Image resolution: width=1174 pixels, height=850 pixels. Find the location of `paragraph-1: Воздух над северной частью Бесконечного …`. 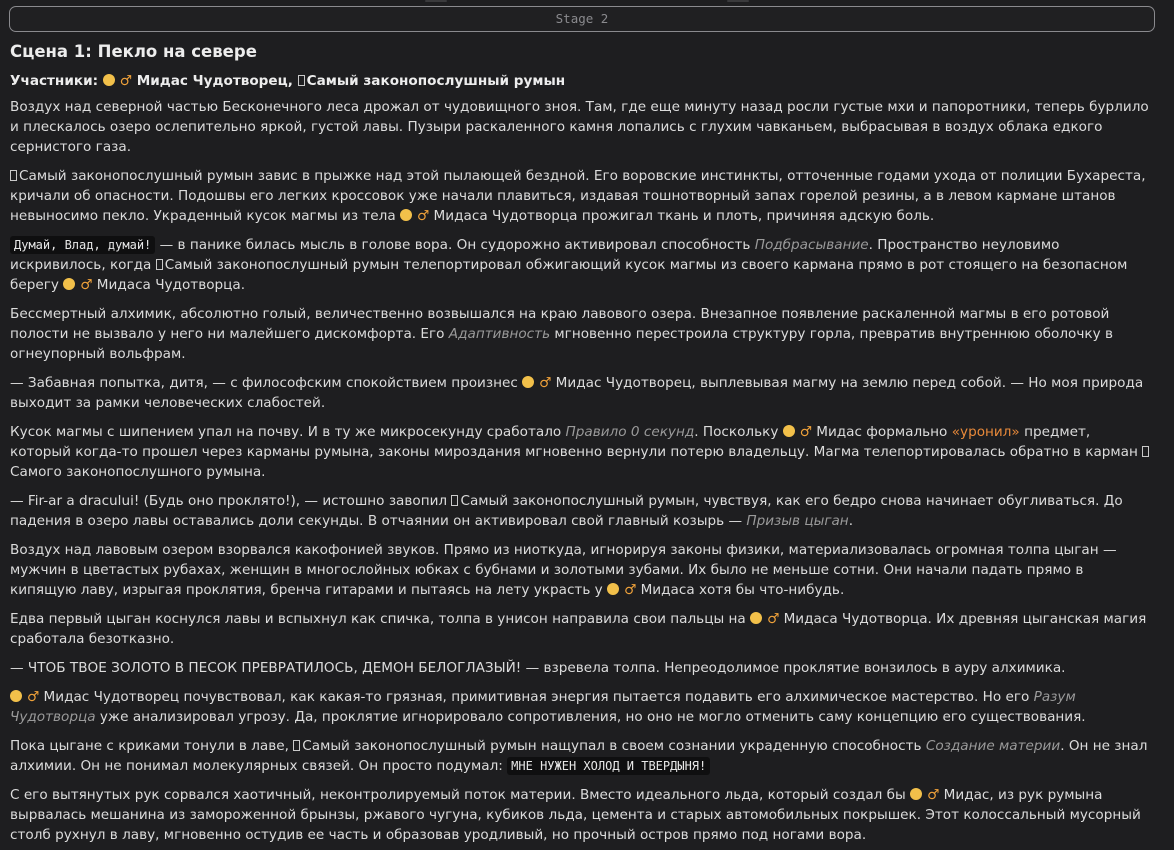

paragraph-1: Воздух над северной частью Бесконечного … is located at coordinates (579, 127).